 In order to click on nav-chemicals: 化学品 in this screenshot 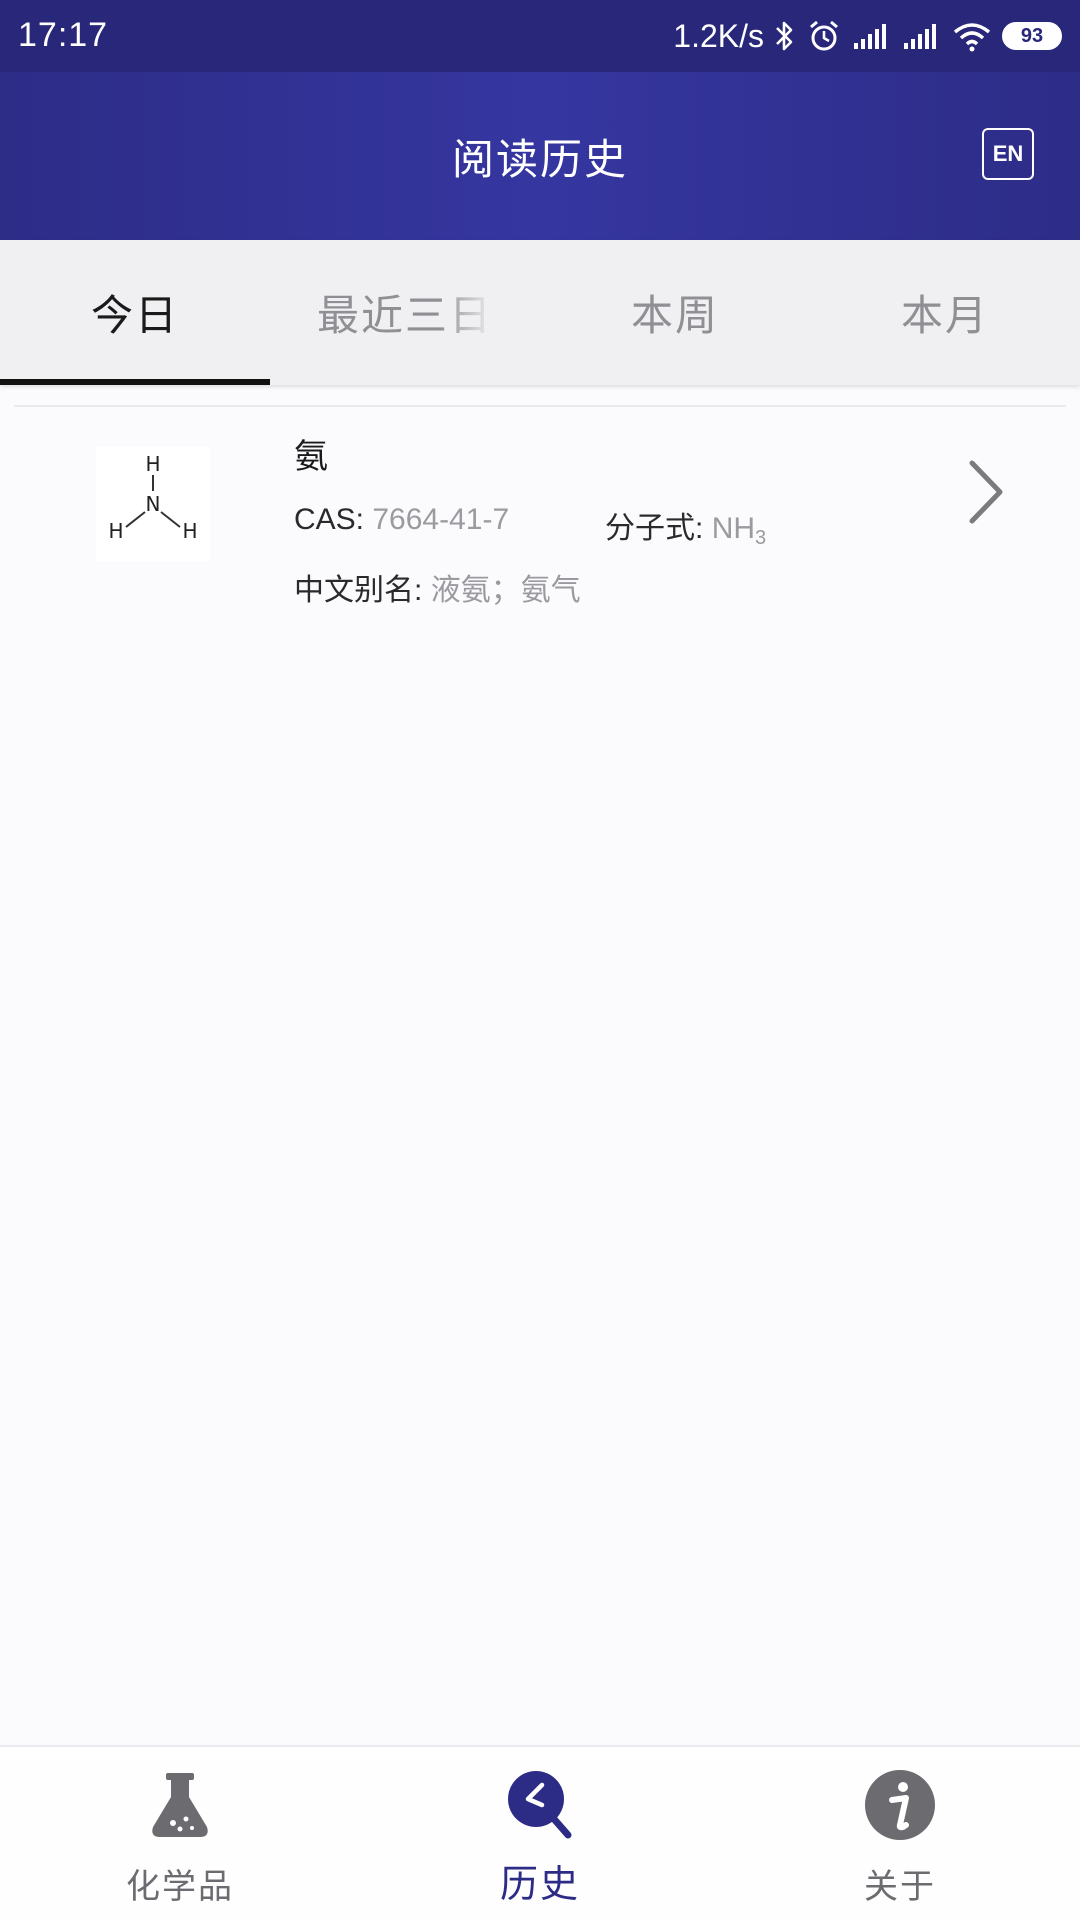, I will do `click(180, 1833)`.